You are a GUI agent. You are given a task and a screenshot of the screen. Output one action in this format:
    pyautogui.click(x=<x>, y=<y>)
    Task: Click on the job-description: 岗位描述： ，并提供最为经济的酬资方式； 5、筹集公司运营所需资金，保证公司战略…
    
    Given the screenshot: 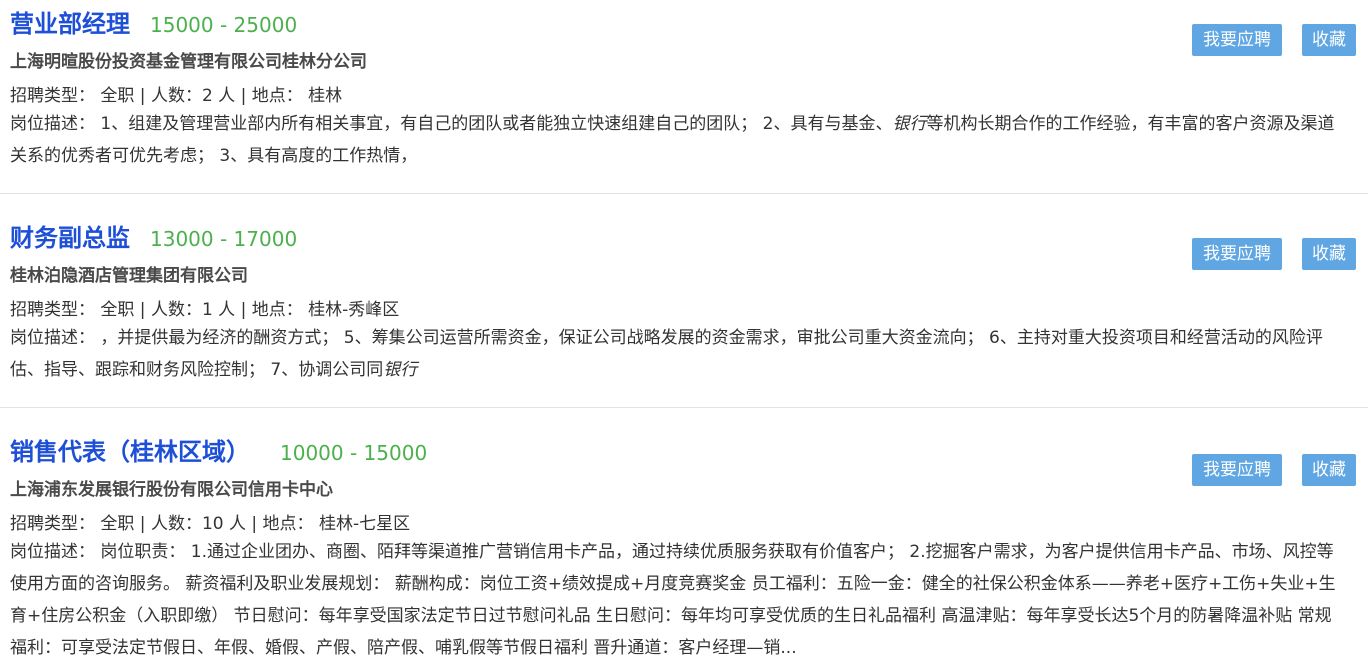 What is the action you would take?
    pyautogui.click(x=684, y=354)
    